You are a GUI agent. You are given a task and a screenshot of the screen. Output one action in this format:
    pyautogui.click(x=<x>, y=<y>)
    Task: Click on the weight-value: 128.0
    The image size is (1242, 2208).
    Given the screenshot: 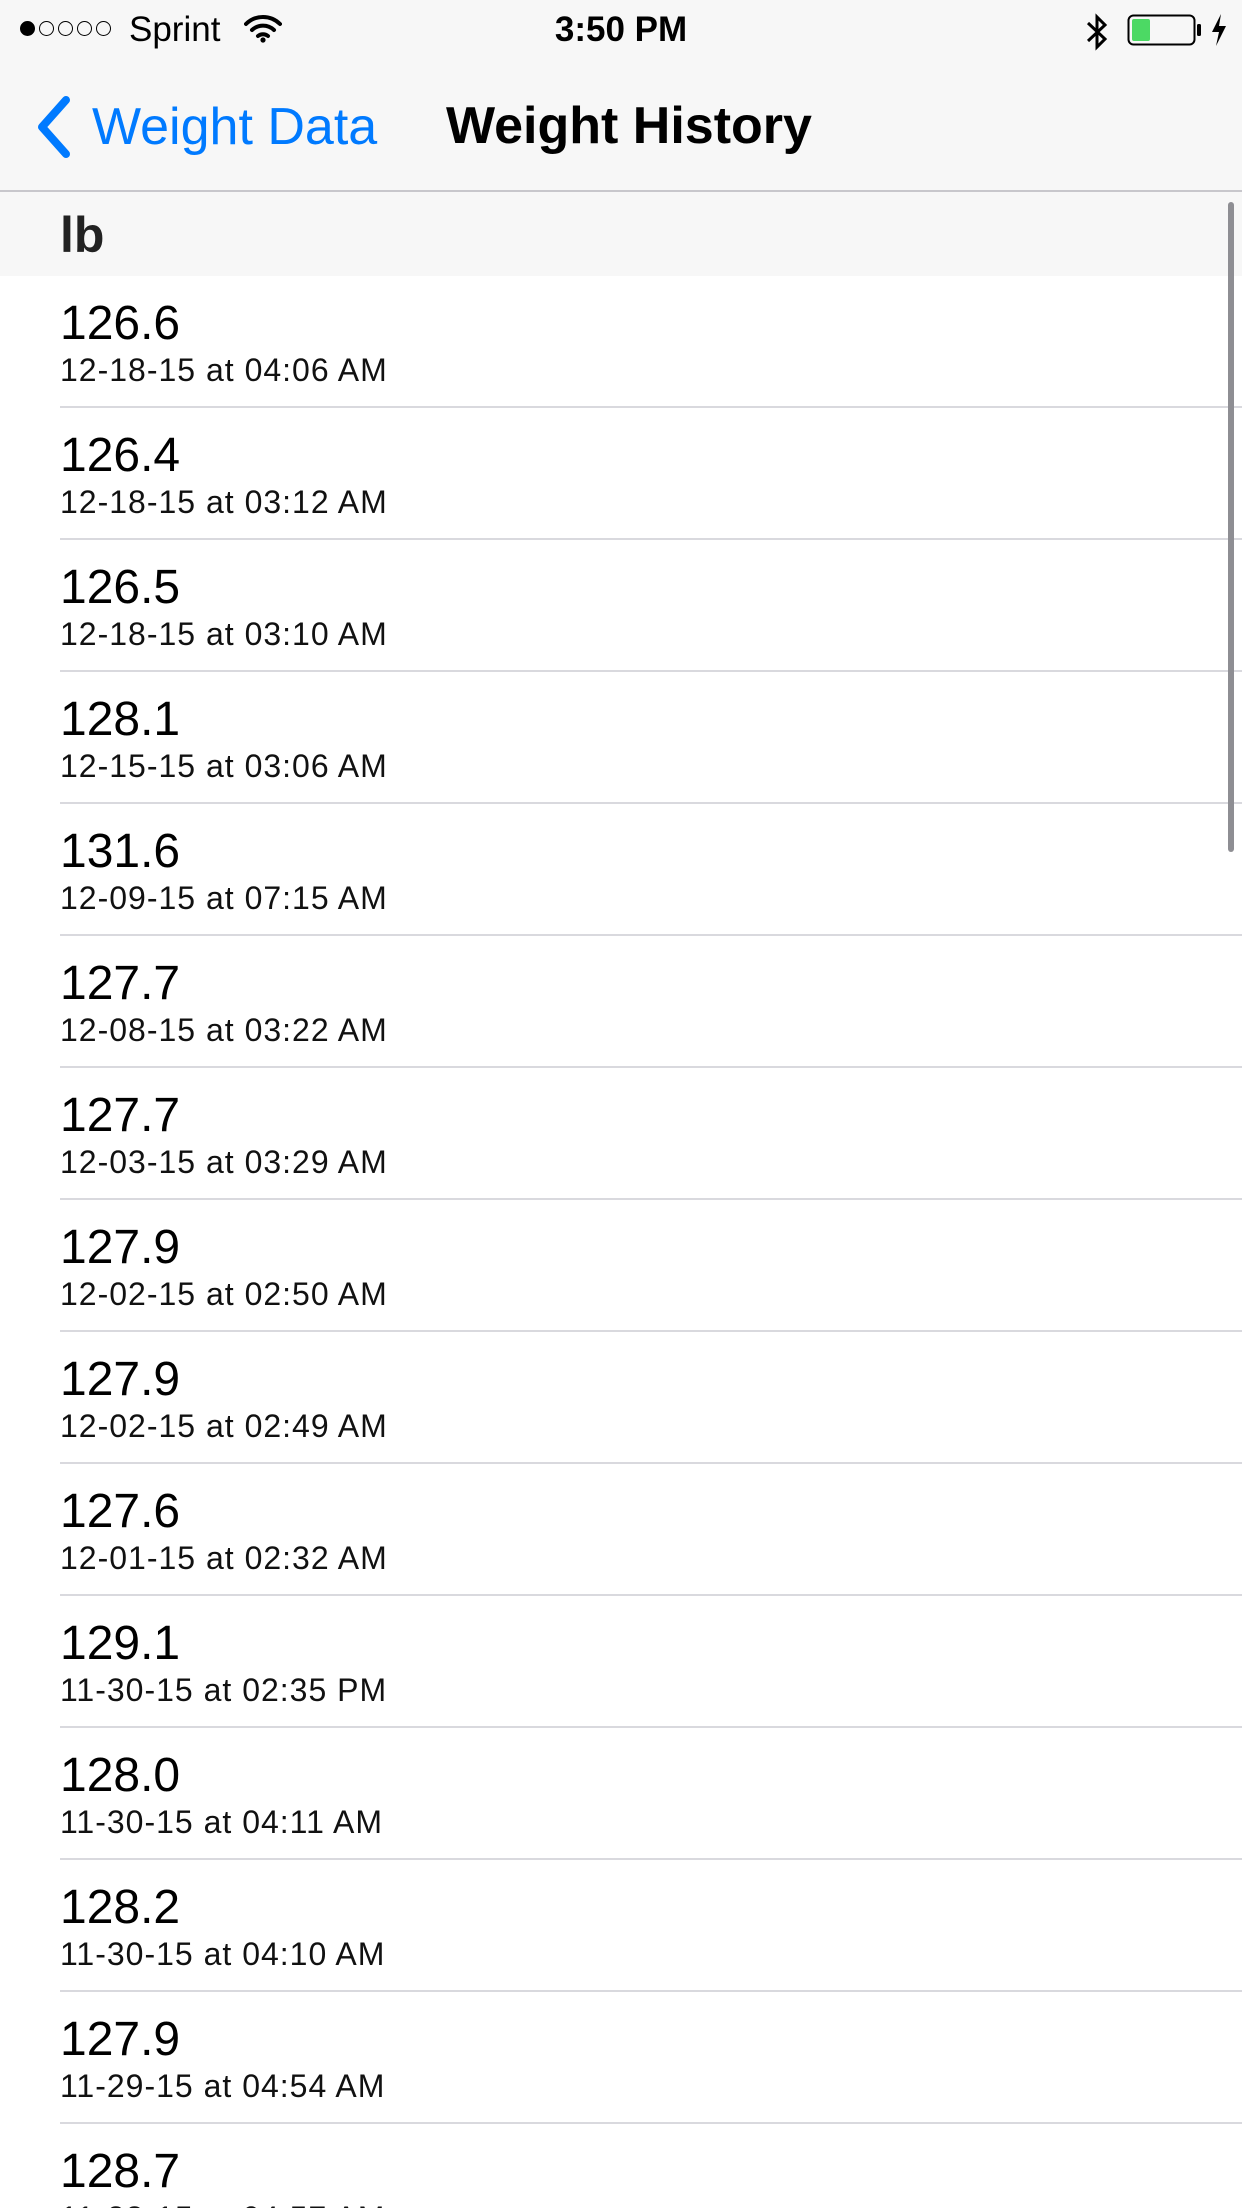 What is the action you would take?
    pyautogui.click(x=120, y=1775)
    